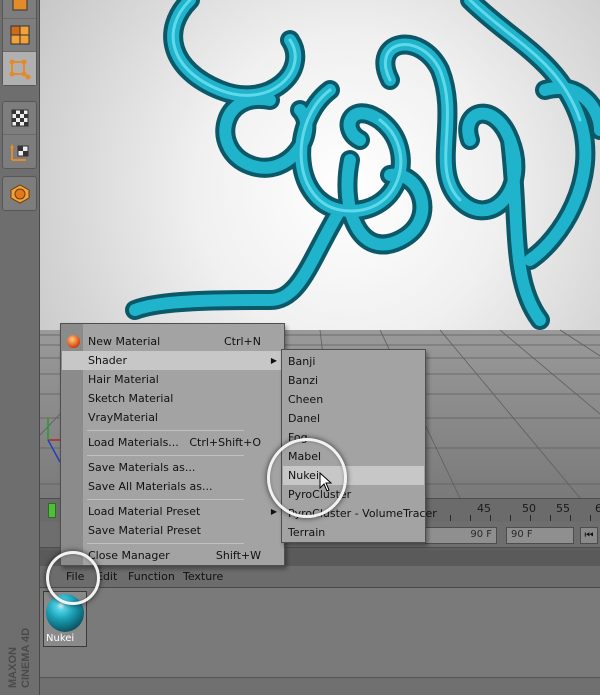 This screenshot has width=600, height=695. I want to click on toolbar-texture-button, so click(19, 118).